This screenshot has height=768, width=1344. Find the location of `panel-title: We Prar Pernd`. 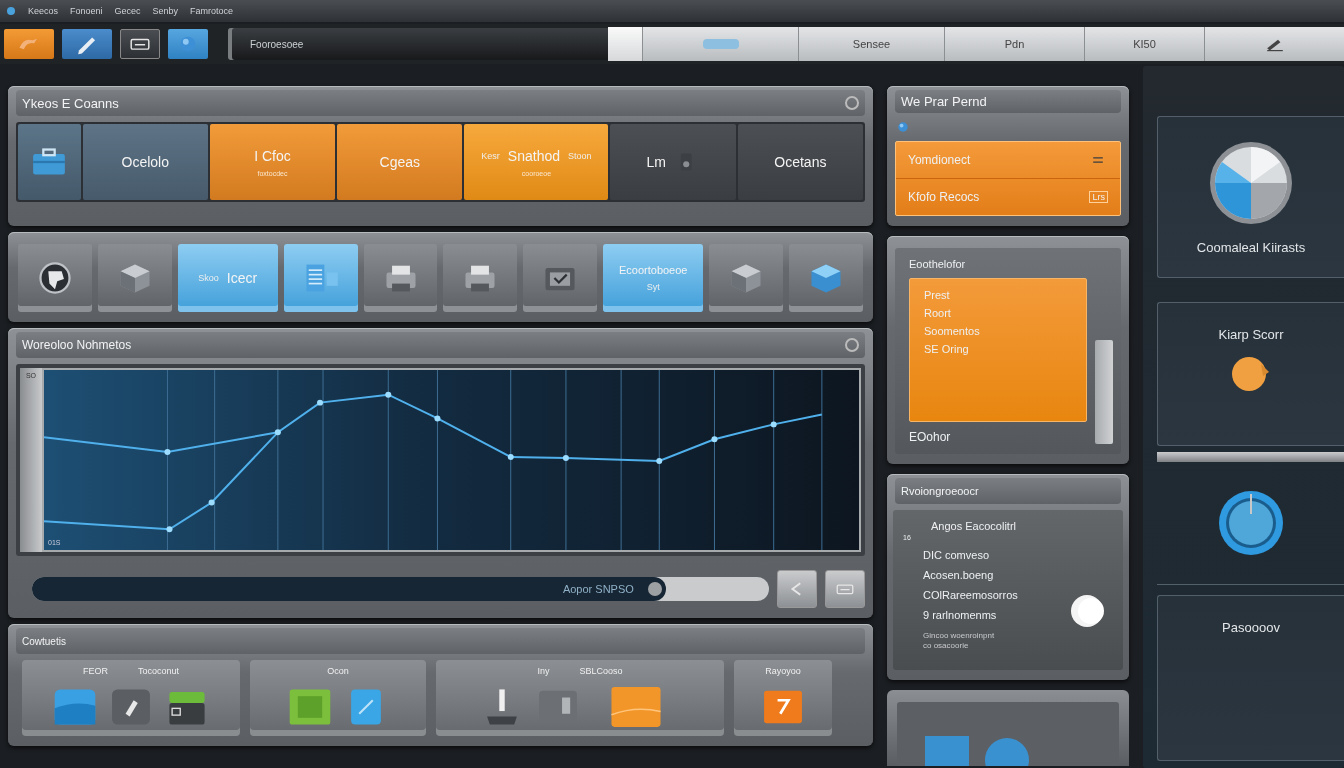

panel-title: We Prar Pernd is located at coordinates (944, 101).